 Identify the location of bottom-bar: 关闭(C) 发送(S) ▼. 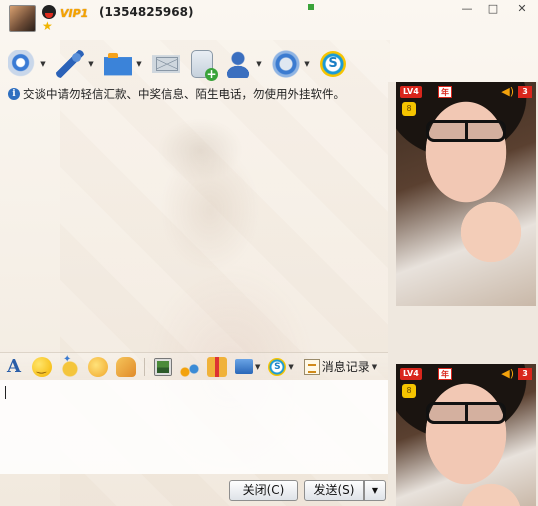
(194, 490).